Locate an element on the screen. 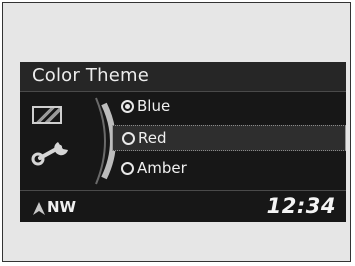 The image size is (355, 266). gauge-icon is located at coordinates (47, 115).